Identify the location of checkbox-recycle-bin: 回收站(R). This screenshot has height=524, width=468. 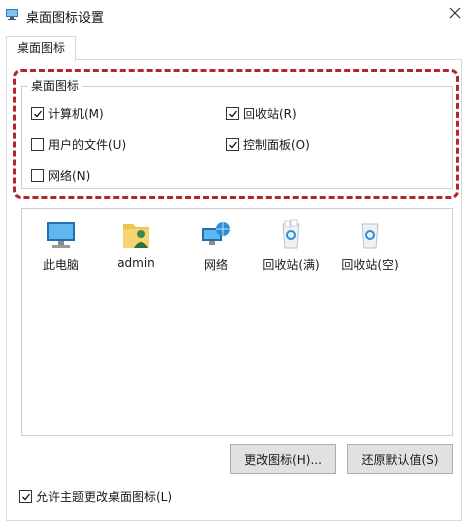
(261, 113).